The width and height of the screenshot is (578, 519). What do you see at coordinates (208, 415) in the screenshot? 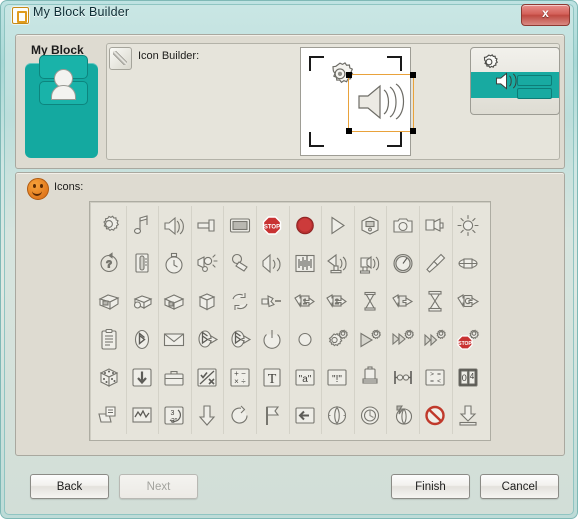
I see `icon-cell-arrow-down-icon` at bounding box center [208, 415].